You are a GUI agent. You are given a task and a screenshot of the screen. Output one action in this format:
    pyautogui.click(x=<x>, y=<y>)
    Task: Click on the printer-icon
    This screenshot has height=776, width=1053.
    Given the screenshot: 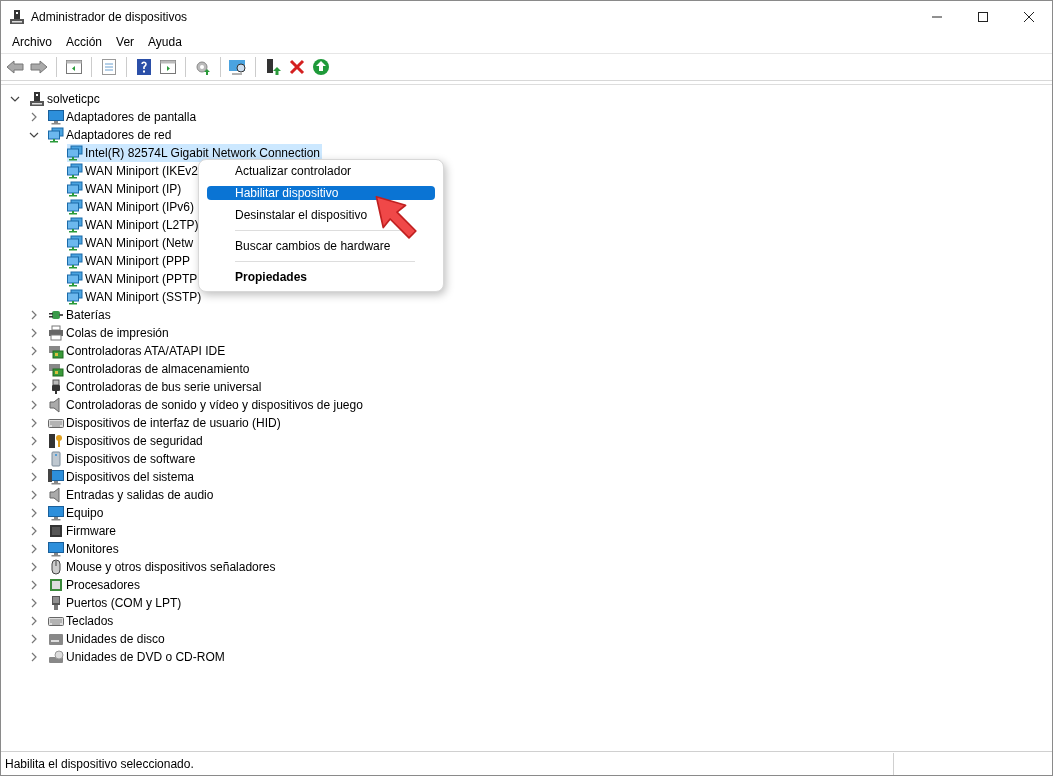 What is the action you would take?
    pyautogui.click(x=56, y=333)
    